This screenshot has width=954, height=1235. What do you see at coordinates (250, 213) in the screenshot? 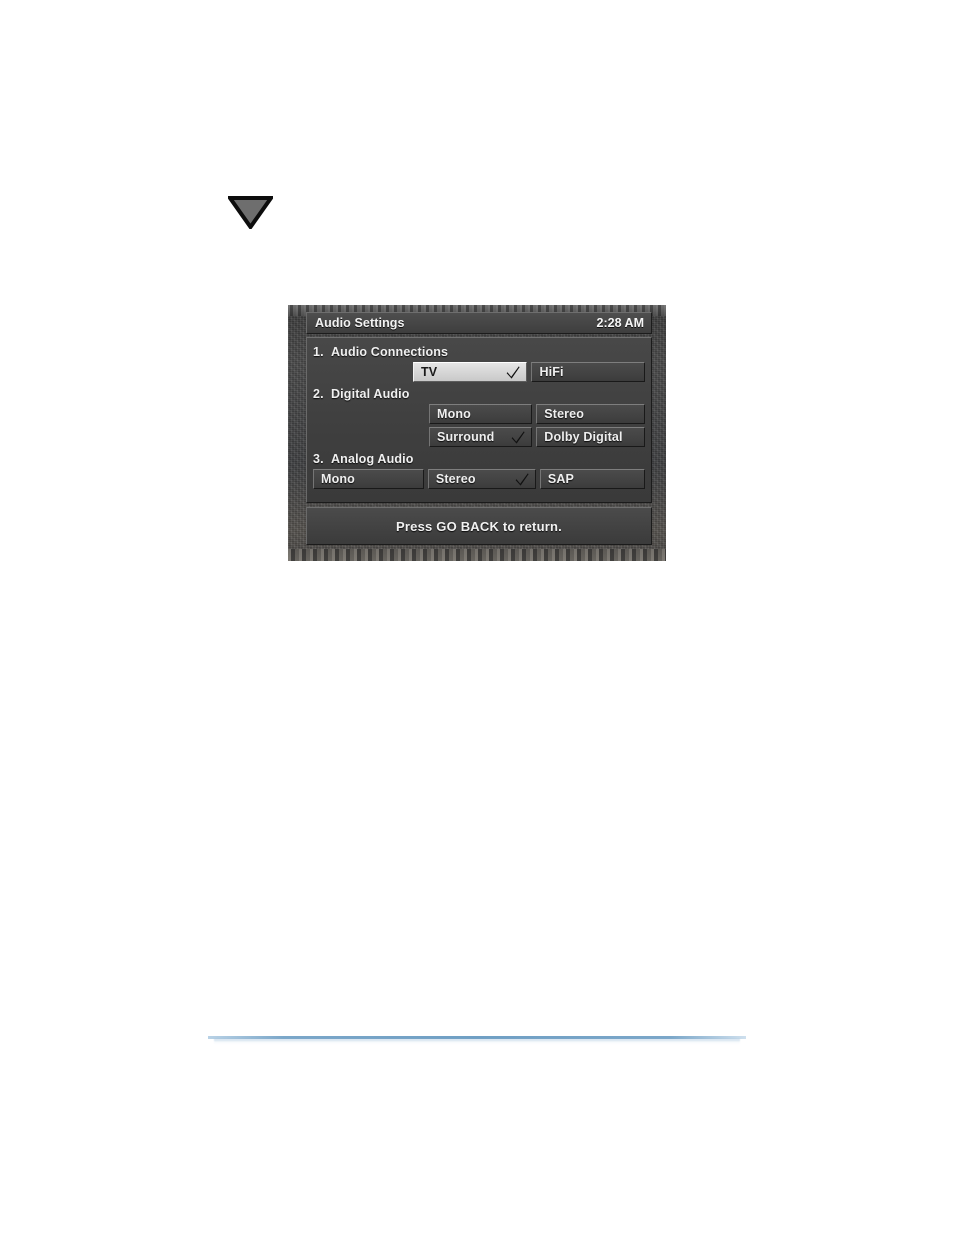
I see `triangle-down-icon` at bounding box center [250, 213].